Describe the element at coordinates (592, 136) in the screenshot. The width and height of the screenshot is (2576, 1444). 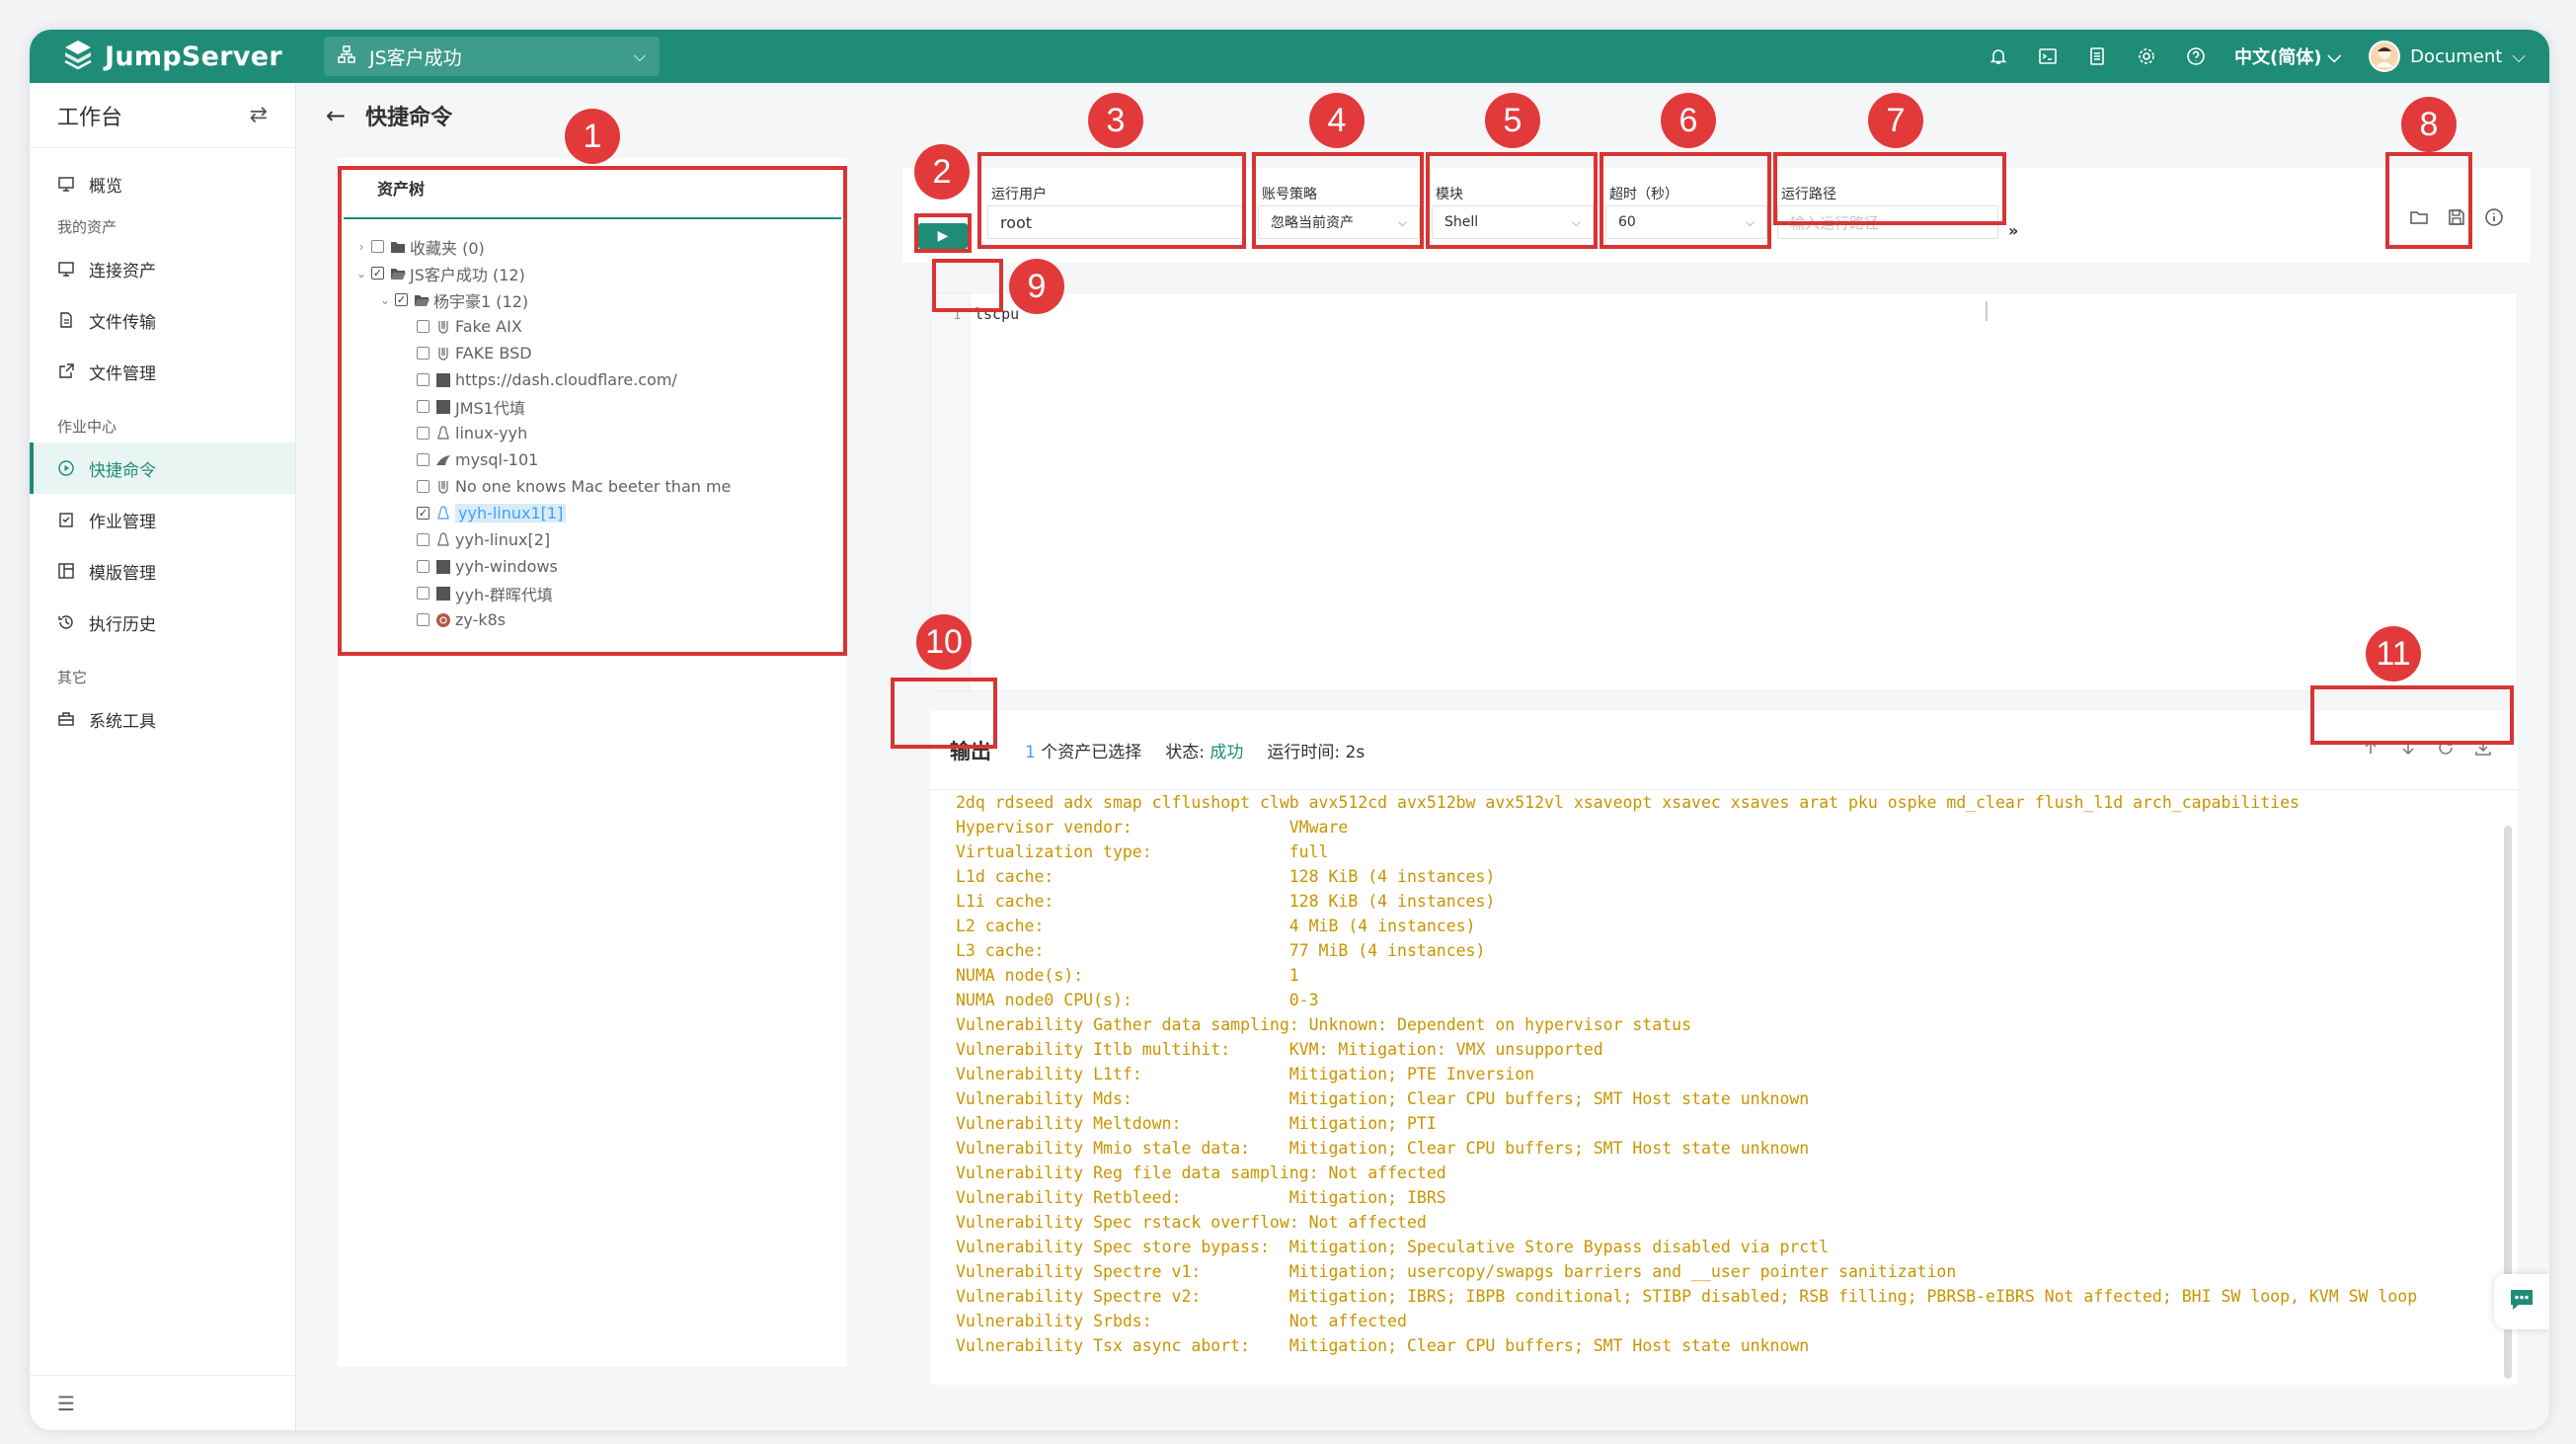
I see `annotation-badge: 1` at that location.